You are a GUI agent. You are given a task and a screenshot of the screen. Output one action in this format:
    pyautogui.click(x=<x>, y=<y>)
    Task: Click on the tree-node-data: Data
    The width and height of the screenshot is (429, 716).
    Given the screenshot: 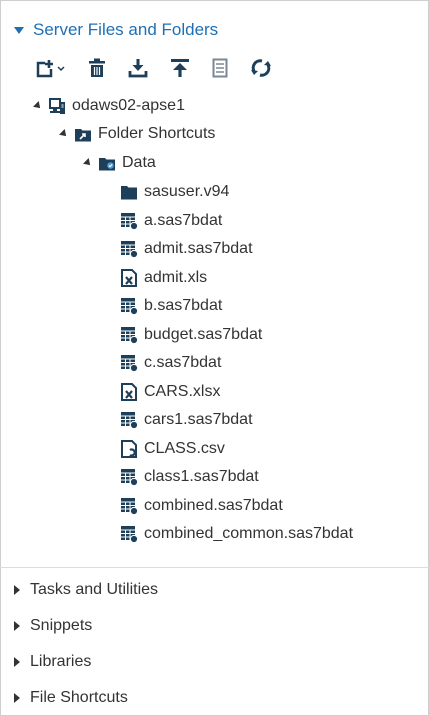 What is the action you would take?
    pyautogui.click(x=119, y=163)
    